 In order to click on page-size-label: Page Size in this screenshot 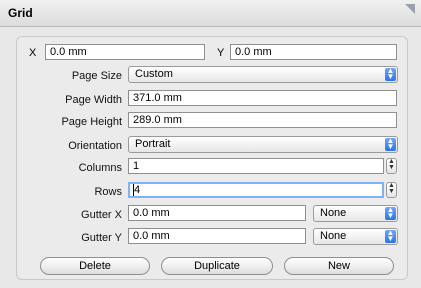, I will do `click(96, 76)`.